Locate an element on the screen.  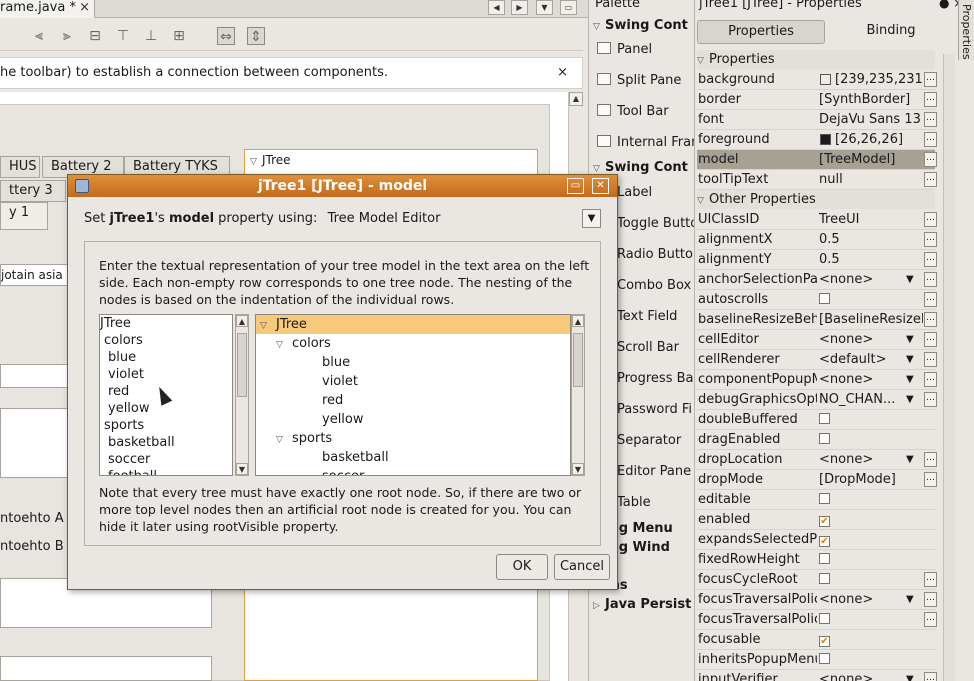
align-right-icon: ⫸ is located at coordinates (67, 36).